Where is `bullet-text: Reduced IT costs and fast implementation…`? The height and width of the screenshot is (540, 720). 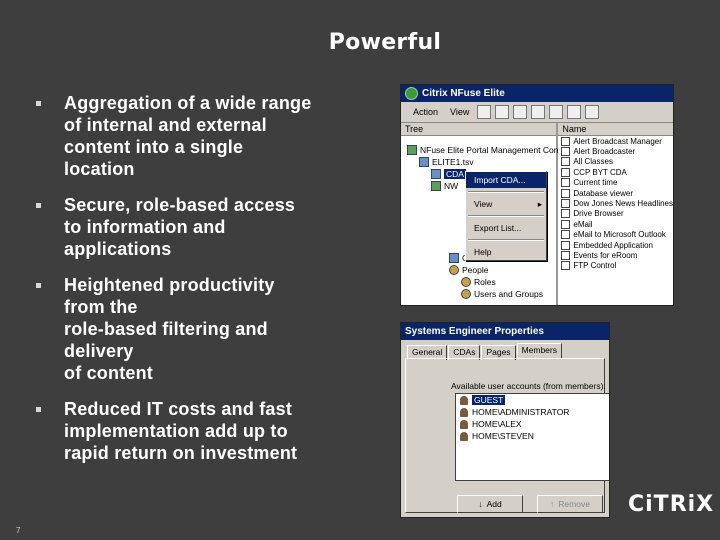
bullet-text: Reduced IT costs and fast implementation… is located at coordinates (181, 431).